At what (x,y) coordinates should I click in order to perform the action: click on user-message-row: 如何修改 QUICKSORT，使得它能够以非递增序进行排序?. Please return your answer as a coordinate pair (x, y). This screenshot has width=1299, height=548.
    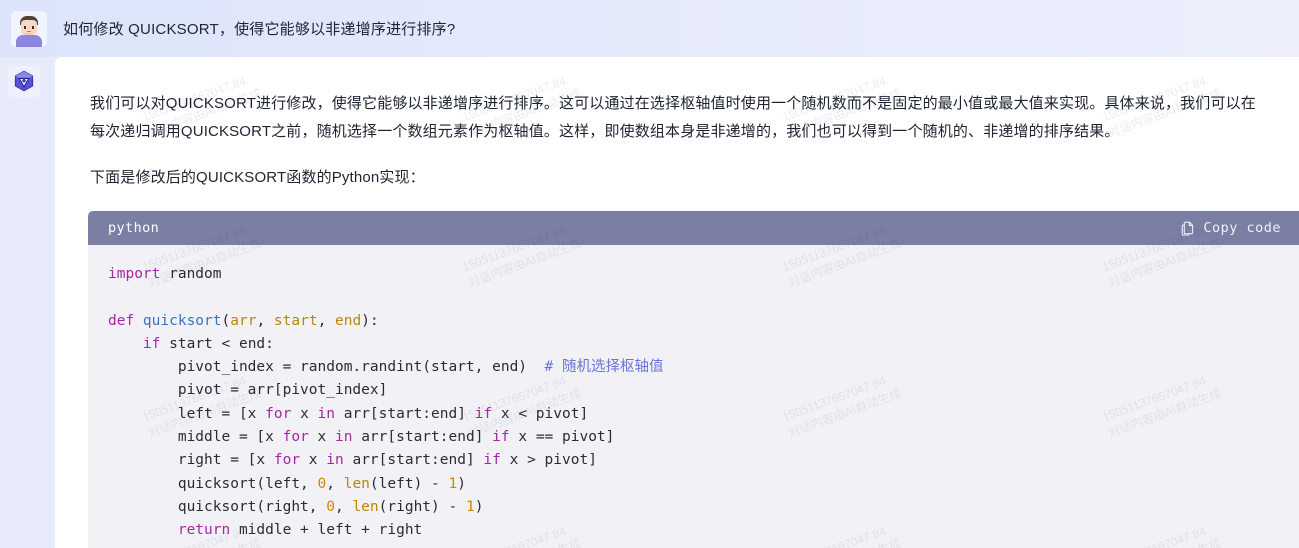
    Looking at the image, I should click on (649, 28).